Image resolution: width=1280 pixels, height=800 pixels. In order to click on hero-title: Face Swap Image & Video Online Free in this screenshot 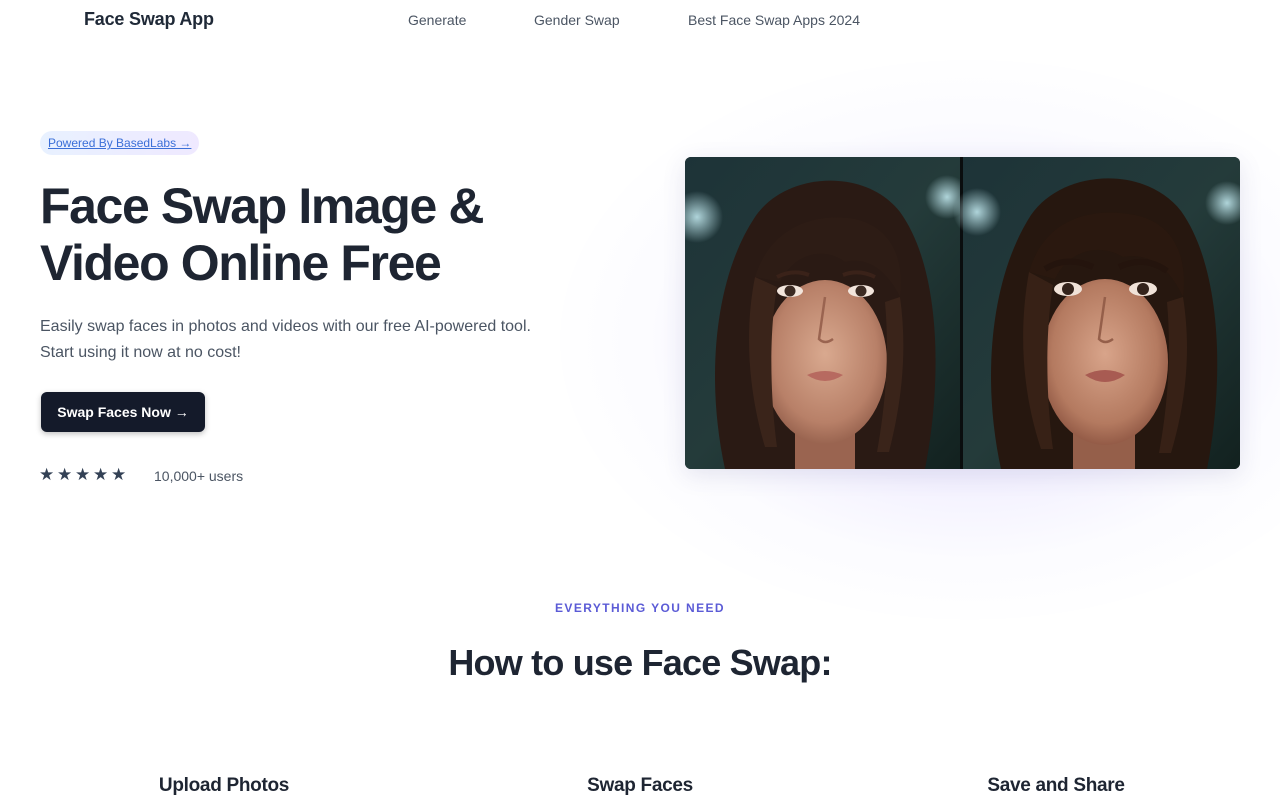, I will do `click(320, 235)`.